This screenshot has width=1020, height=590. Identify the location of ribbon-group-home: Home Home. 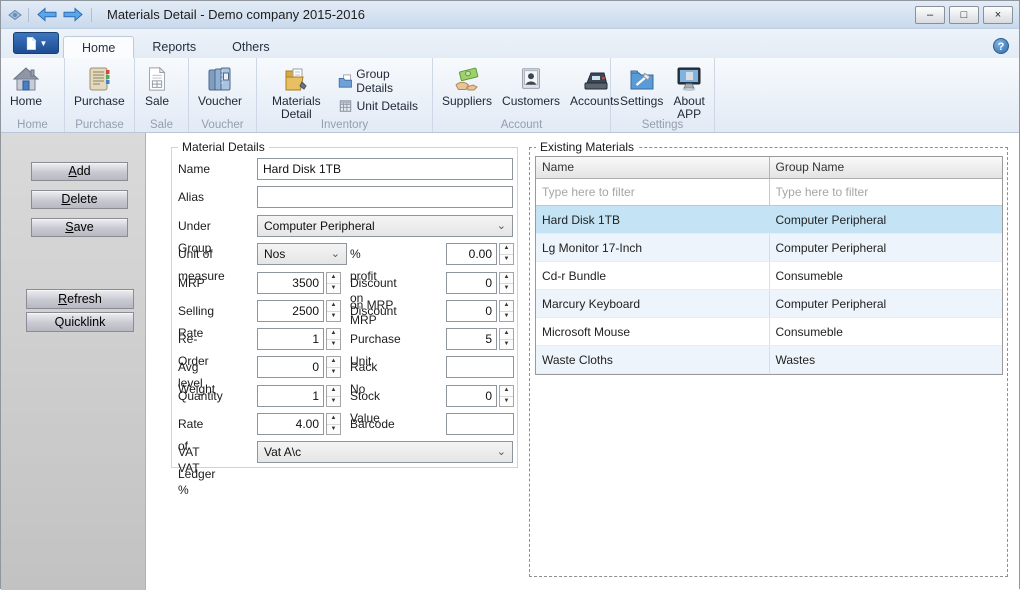
(33, 95).